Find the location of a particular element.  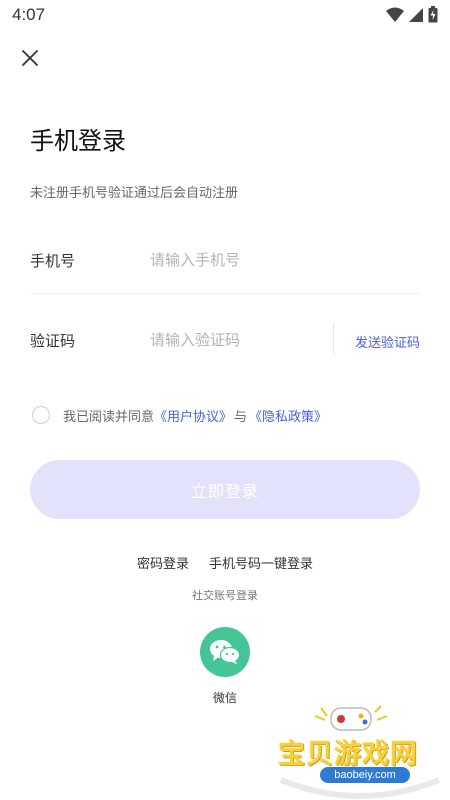

status-time: 4:07 is located at coordinates (29, 14).